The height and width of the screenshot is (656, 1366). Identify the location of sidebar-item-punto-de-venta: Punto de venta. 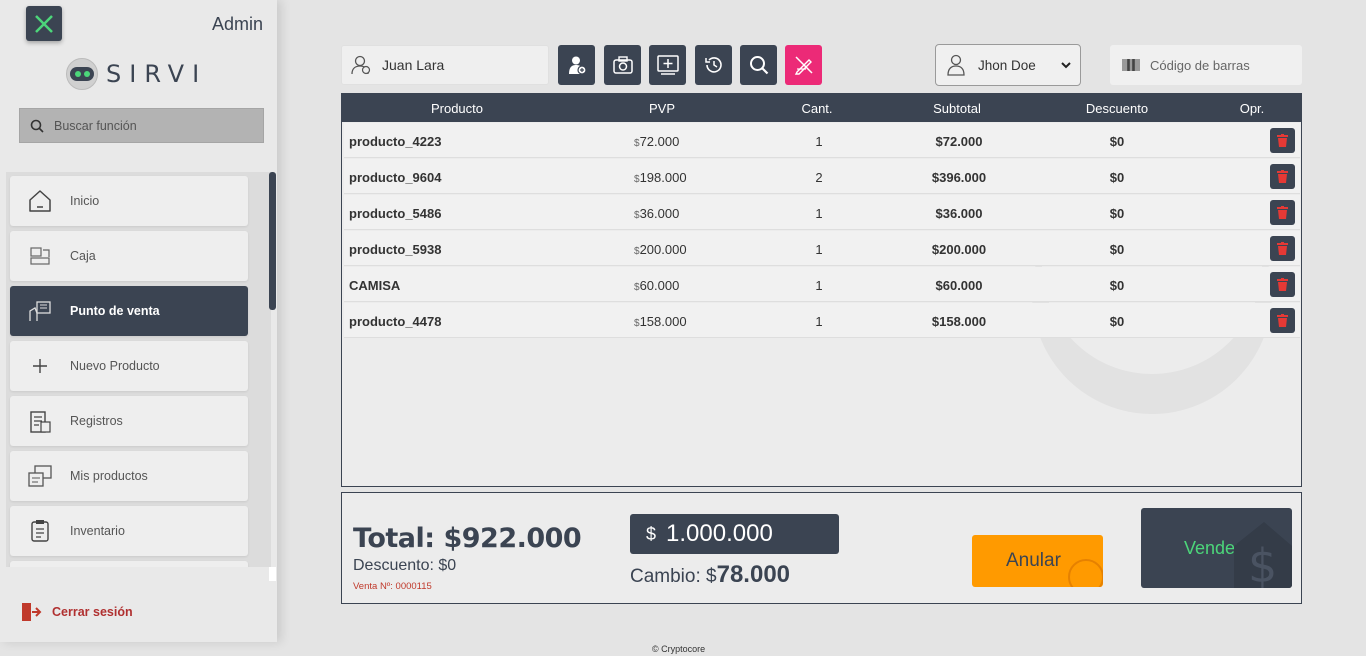
(129, 311).